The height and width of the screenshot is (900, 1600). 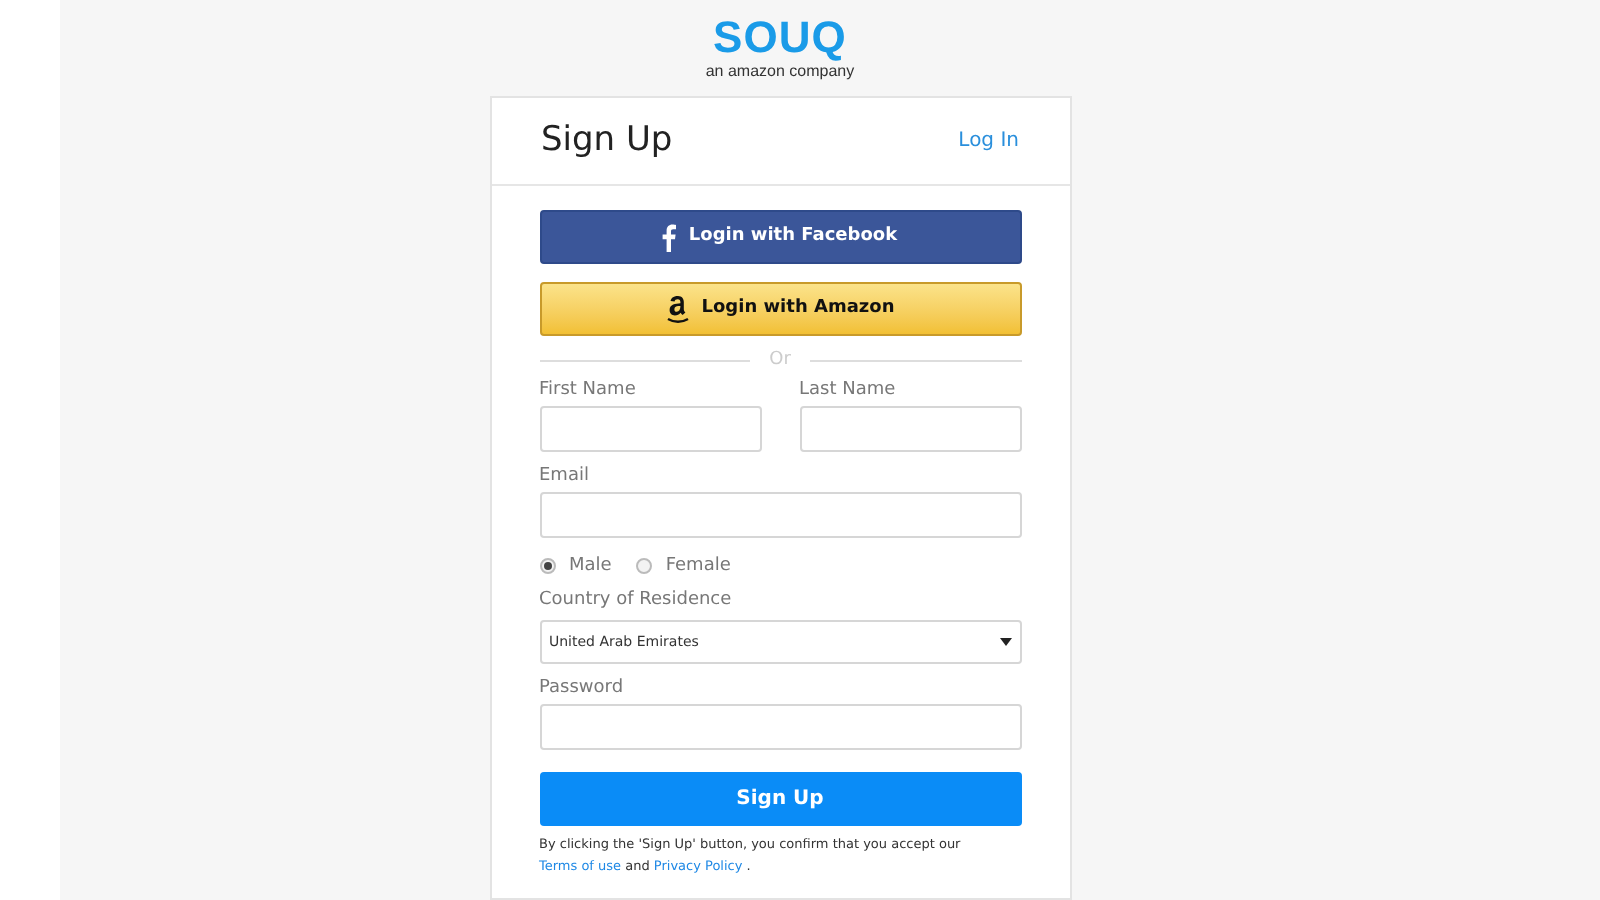 I want to click on facebook-icon, so click(x=669, y=237).